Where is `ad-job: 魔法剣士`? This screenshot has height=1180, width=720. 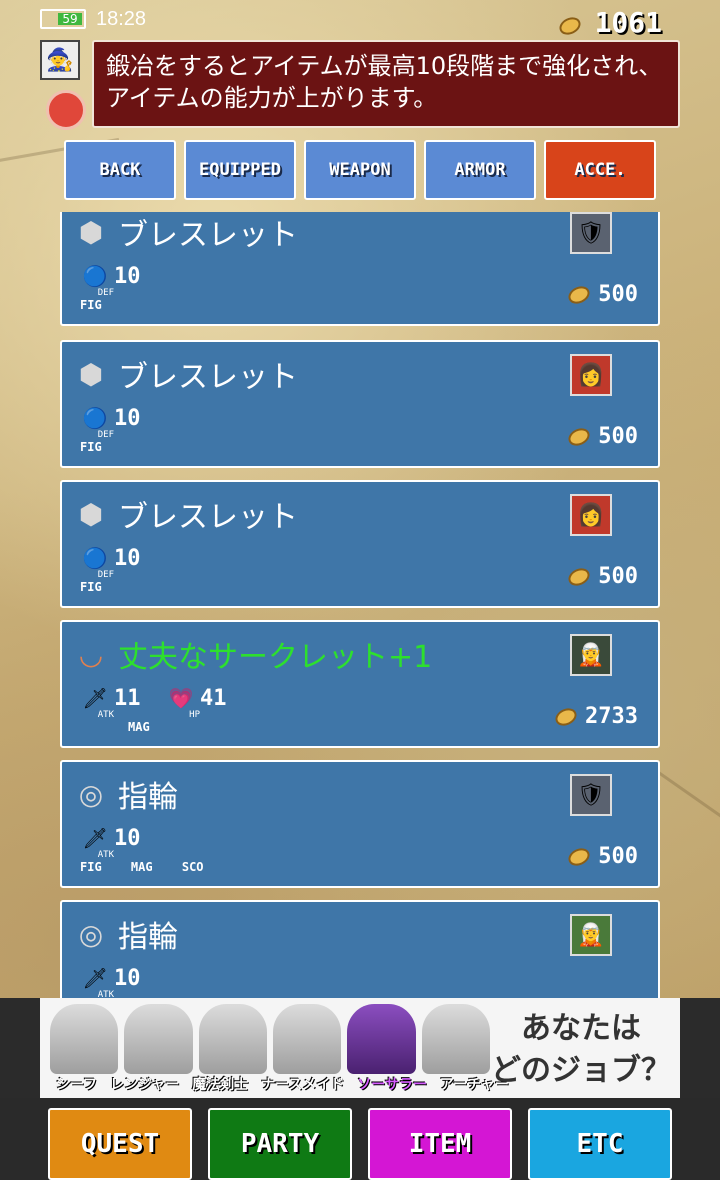 ad-job: 魔法剣士 is located at coordinates (220, 1085).